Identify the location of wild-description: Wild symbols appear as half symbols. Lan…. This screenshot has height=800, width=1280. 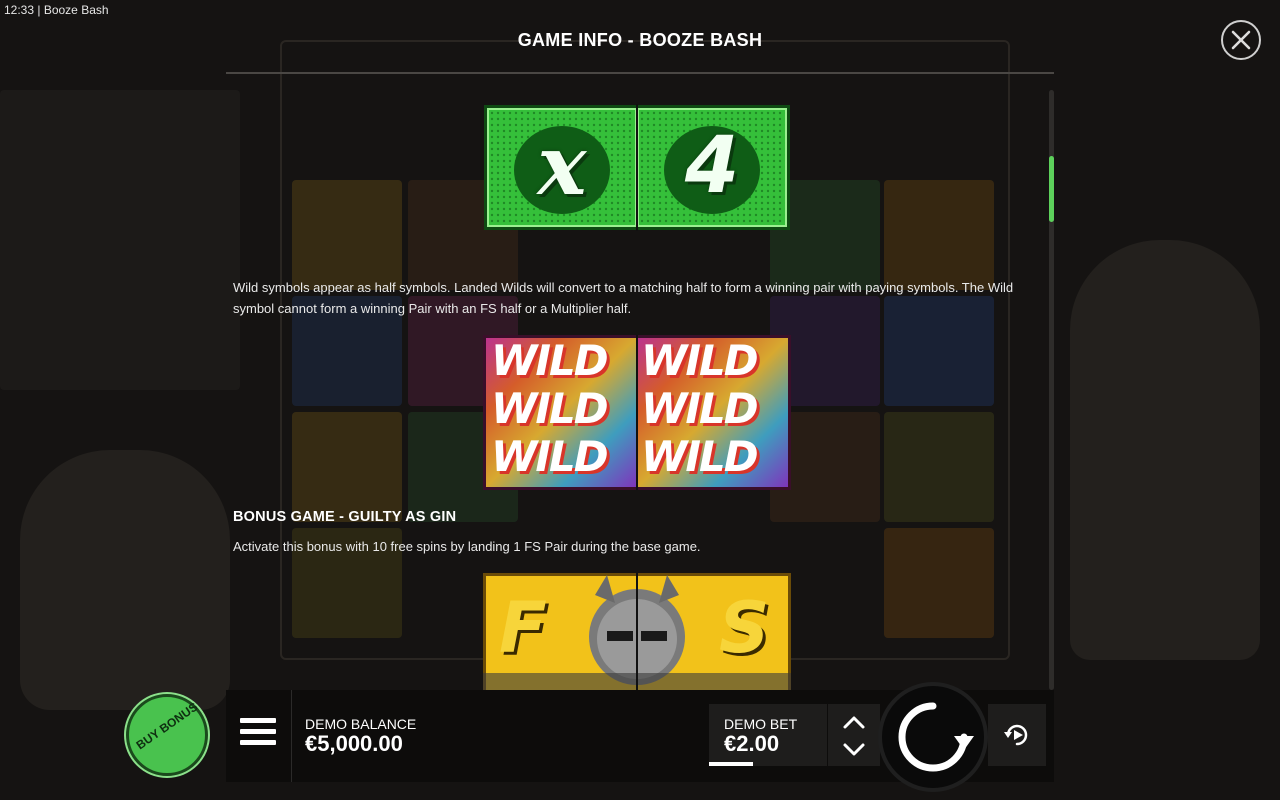
(623, 298).